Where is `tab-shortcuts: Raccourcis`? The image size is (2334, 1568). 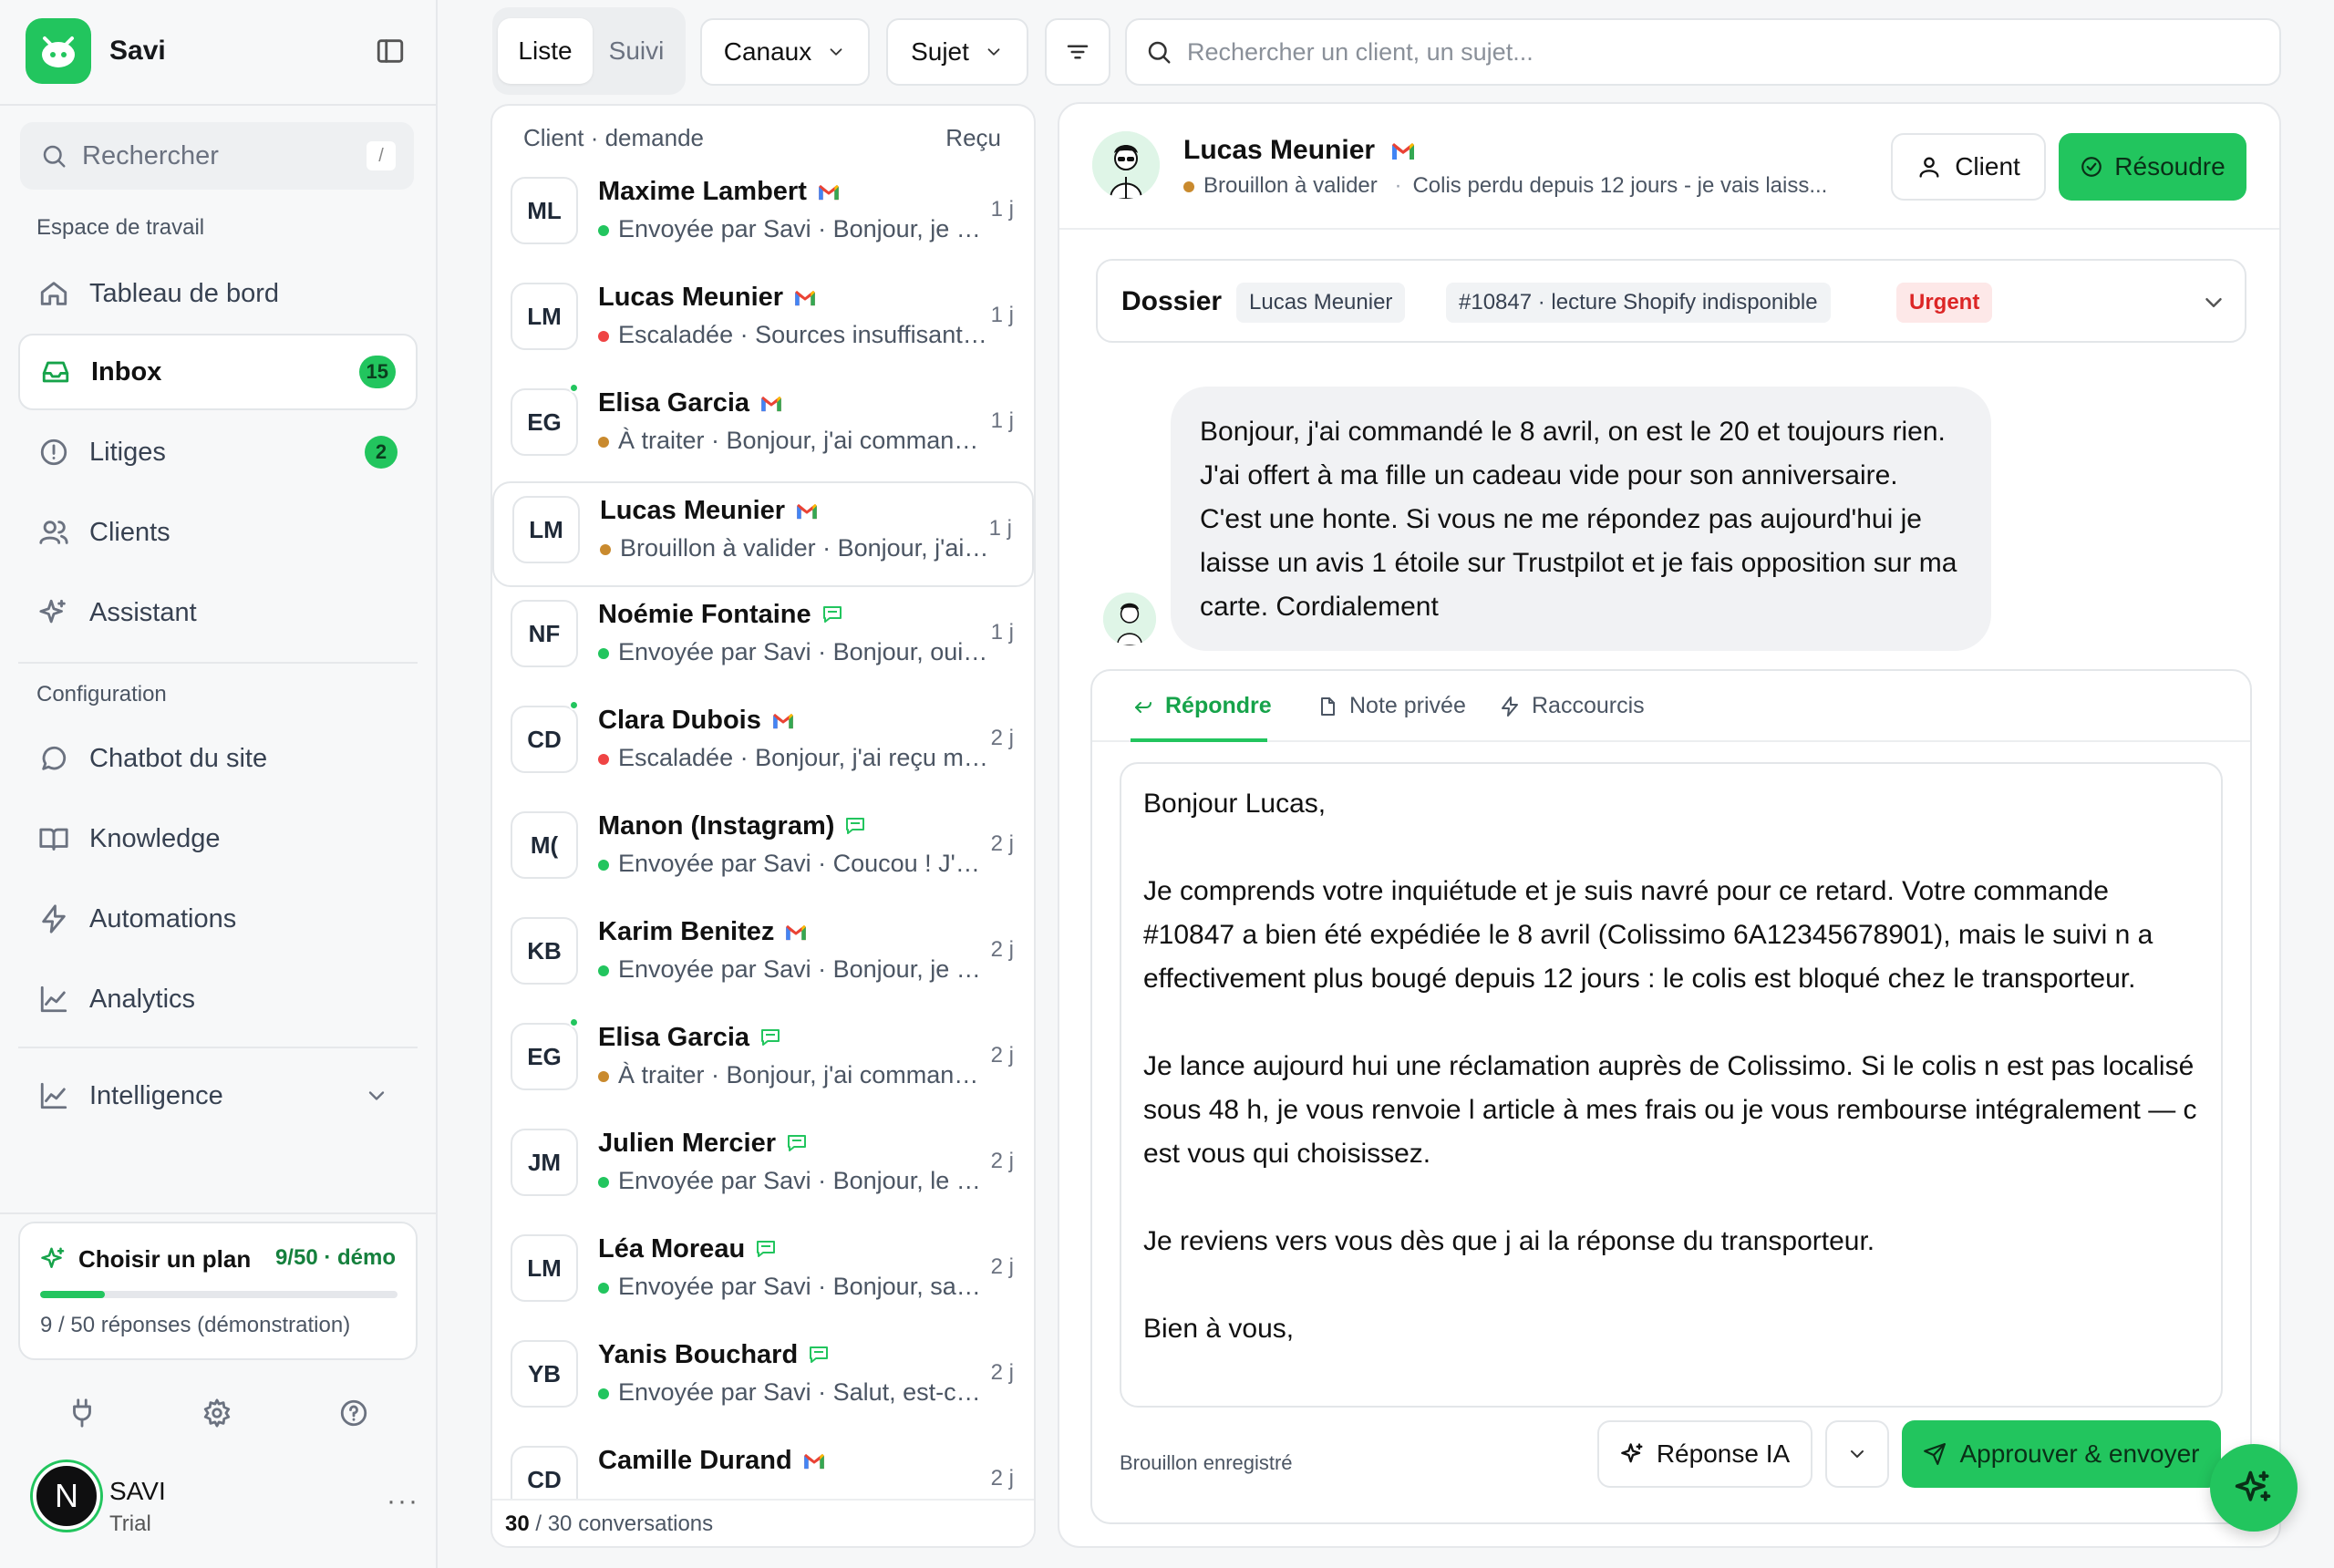
tab-shortcuts: Raccourcis is located at coordinates (1572, 706).